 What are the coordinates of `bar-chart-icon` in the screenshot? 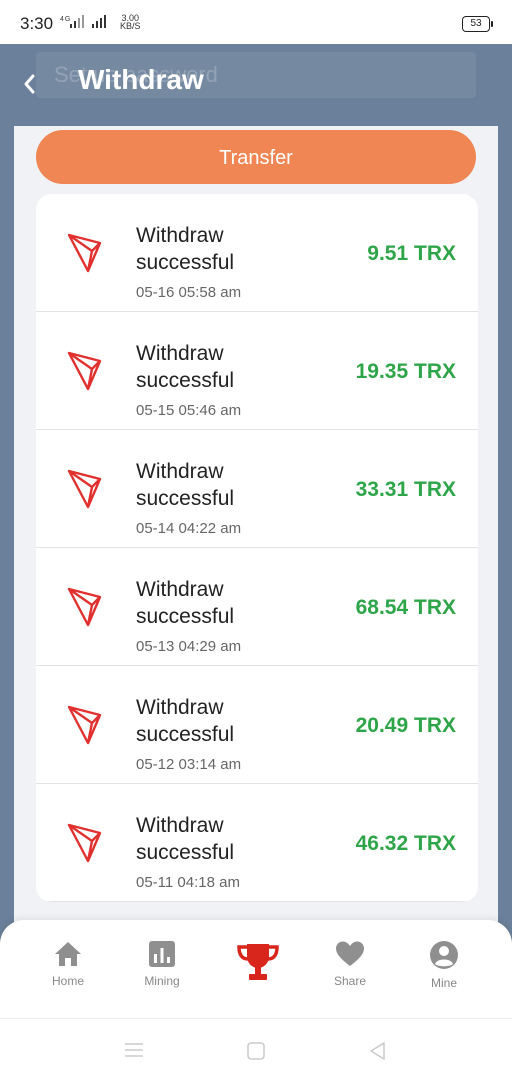 It's located at (162, 954).